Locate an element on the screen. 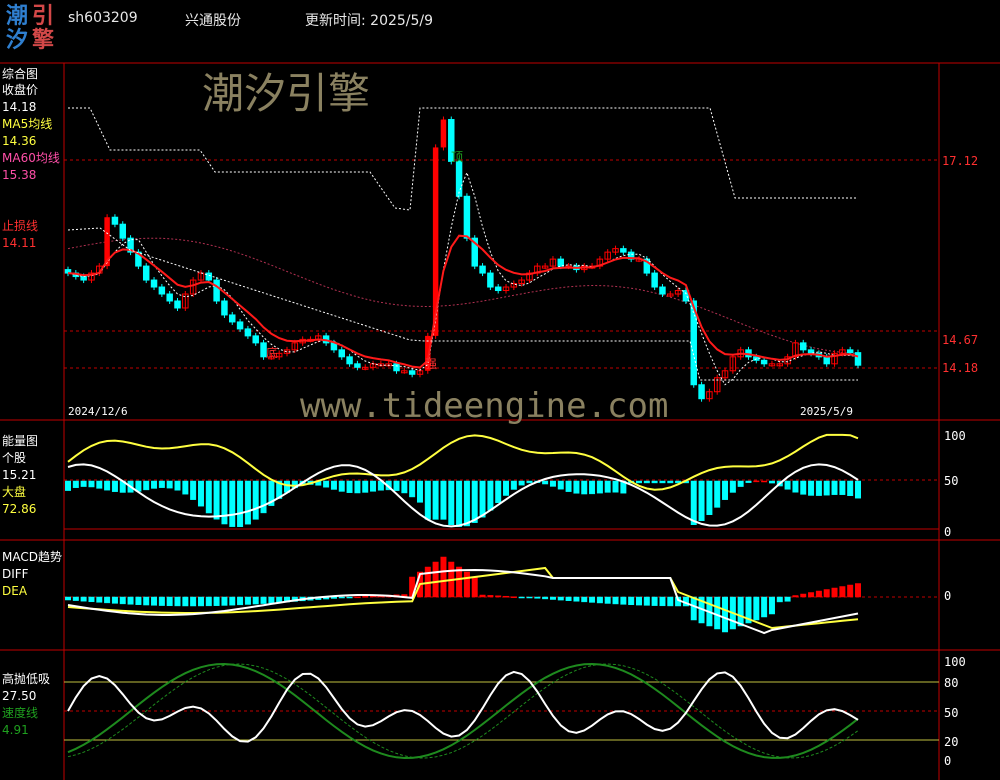 The height and width of the screenshot is (780, 1000). energy-stock-line is located at coordinates (463, 495).